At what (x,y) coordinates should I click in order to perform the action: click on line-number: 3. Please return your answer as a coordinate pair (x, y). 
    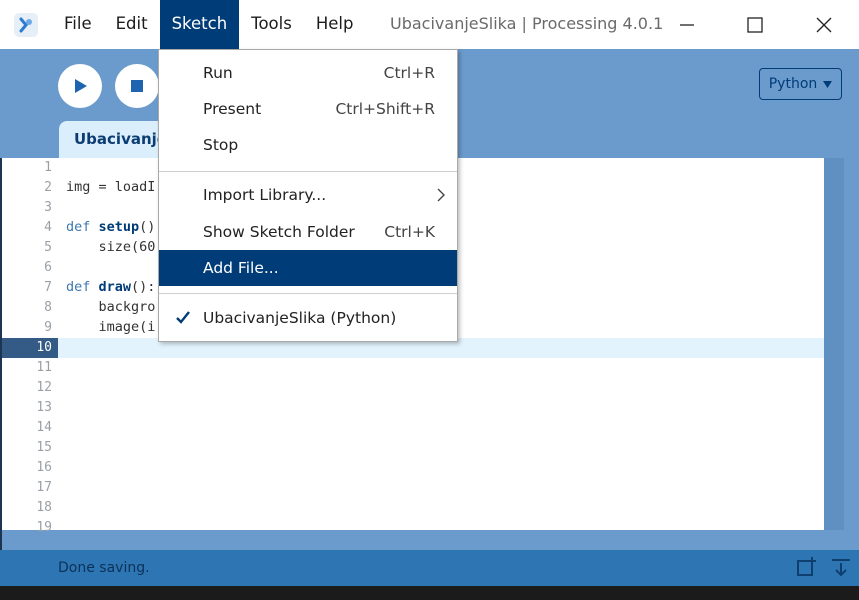
    Looking at the image, I should click on (48, 207).